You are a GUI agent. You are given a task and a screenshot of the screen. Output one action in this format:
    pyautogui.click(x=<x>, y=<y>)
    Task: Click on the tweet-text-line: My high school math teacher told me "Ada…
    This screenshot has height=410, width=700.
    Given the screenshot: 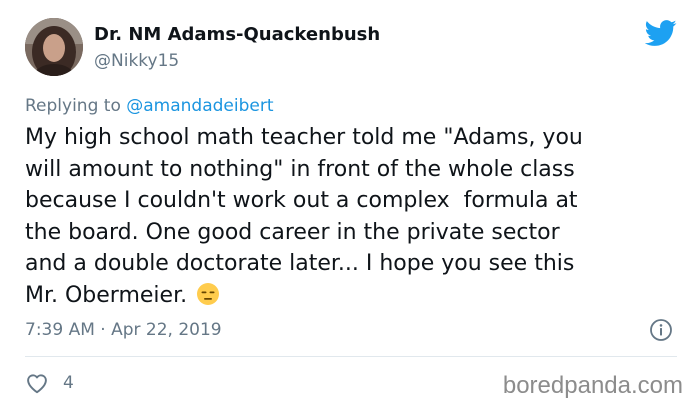 What is the action you would take?
    pyautogui.click(x=304, y=137)
    